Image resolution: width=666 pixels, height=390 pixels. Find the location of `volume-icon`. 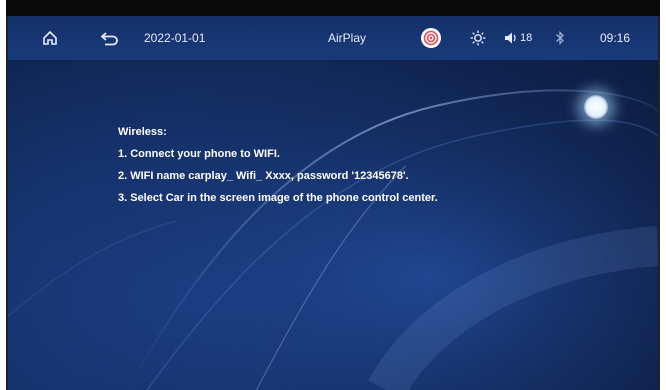

volume-icon is located at coordinates (511, 38).